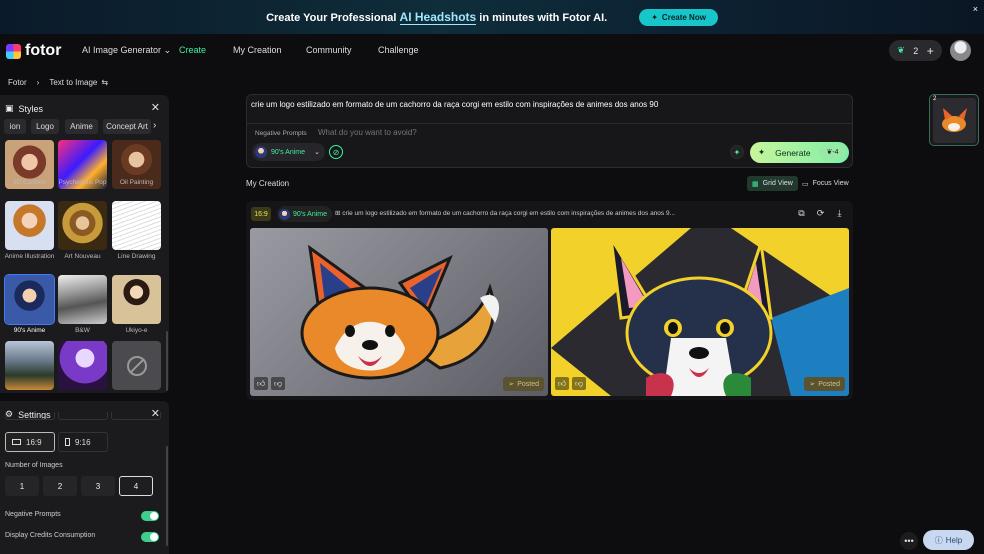 This screenshot has width=984, height=554. Describe the element at coordinates (155, 107) in the screenshot. I see `close-styles-icon: ✕` at that location.